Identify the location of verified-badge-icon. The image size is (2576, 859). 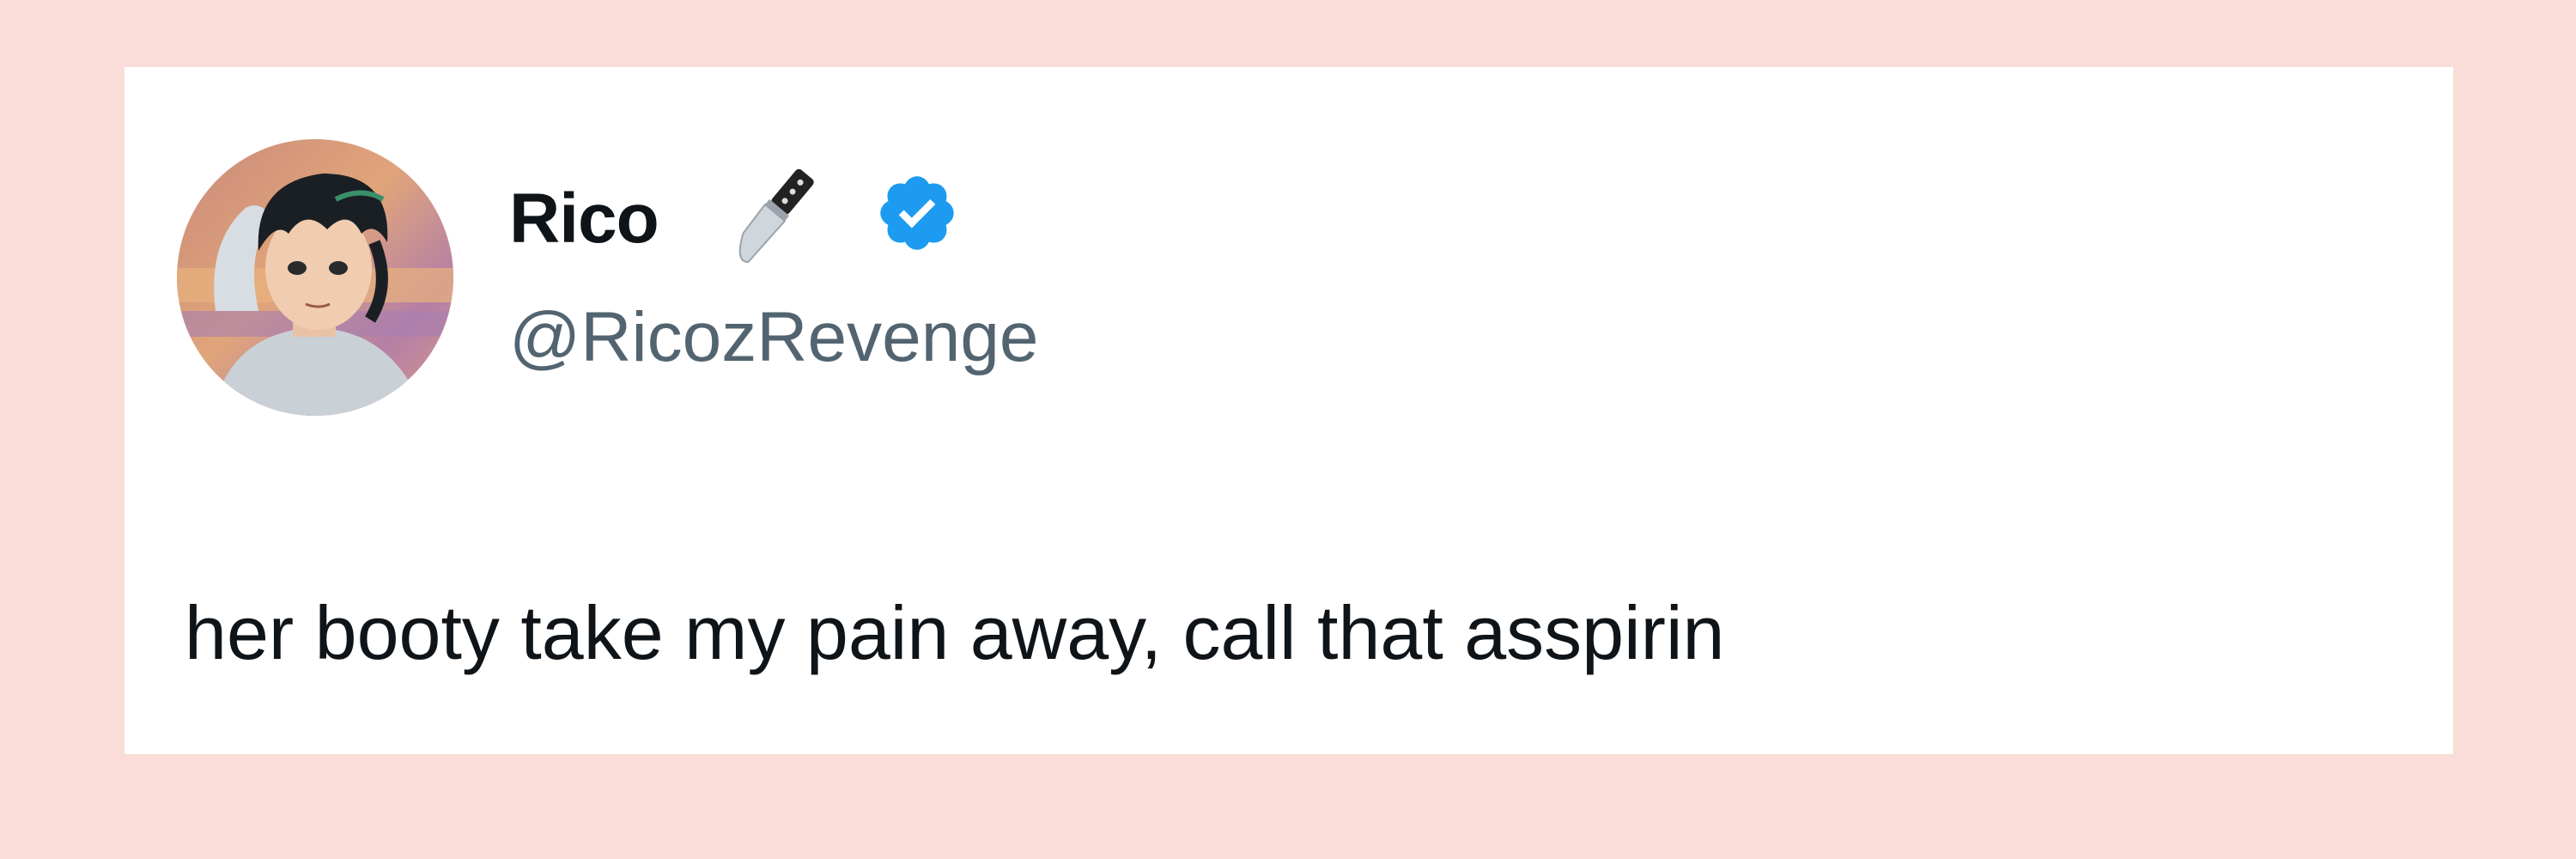
(917, 213).